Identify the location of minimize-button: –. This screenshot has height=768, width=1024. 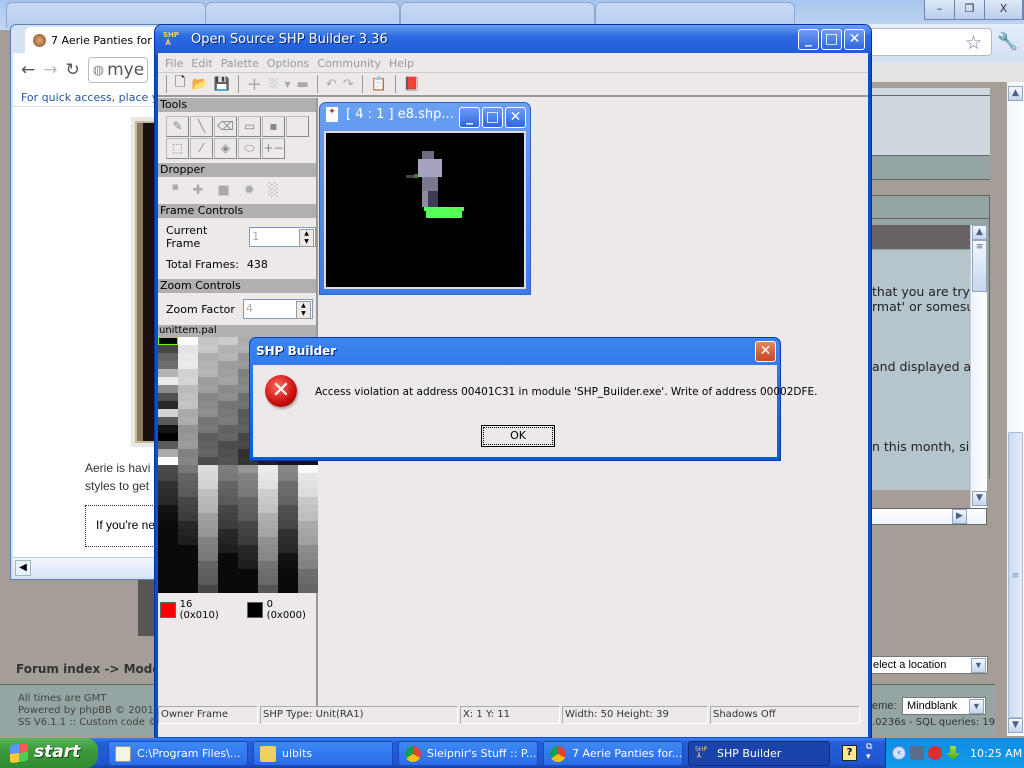
(940, 9).